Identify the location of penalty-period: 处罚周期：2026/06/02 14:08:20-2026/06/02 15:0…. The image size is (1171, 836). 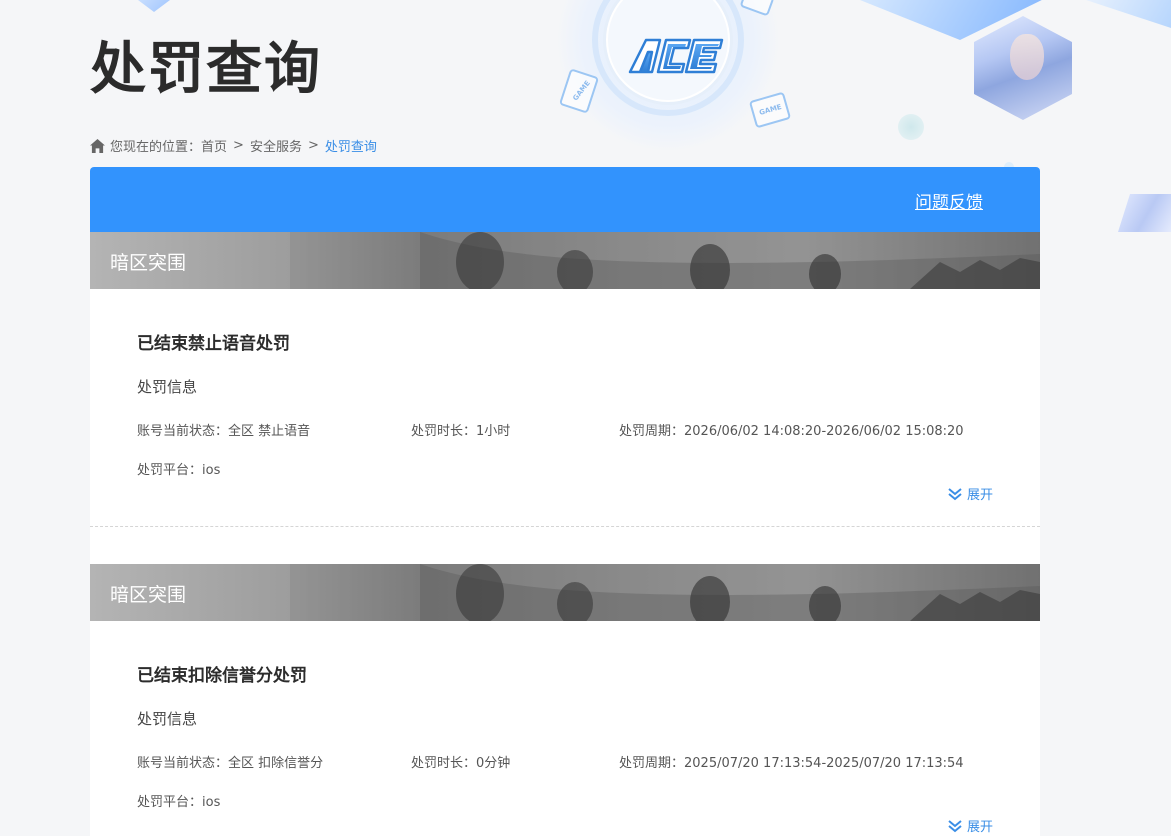
(791, 431).